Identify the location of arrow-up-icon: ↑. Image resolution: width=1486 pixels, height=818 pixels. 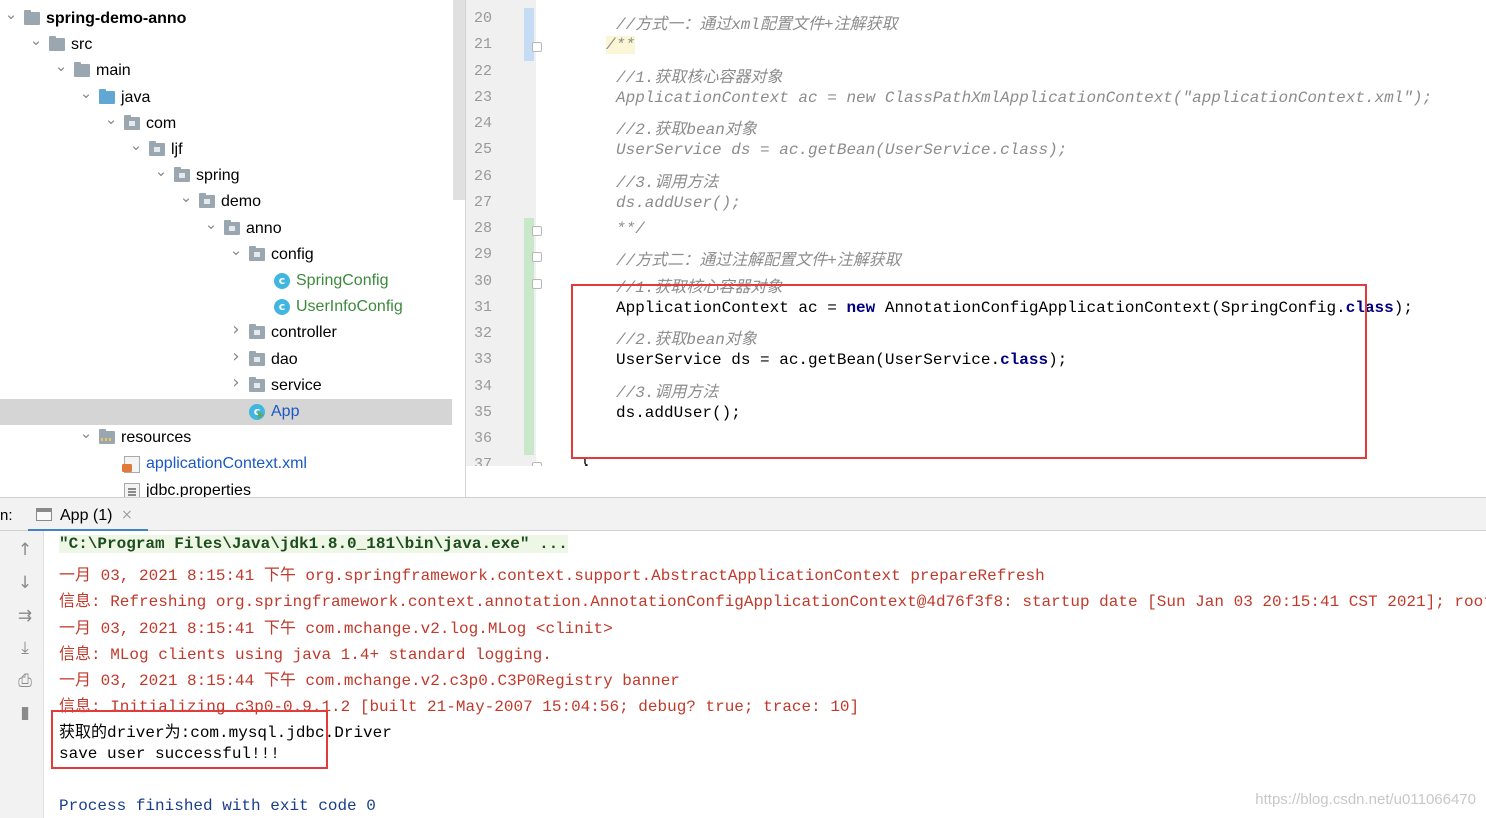
(25, 550).